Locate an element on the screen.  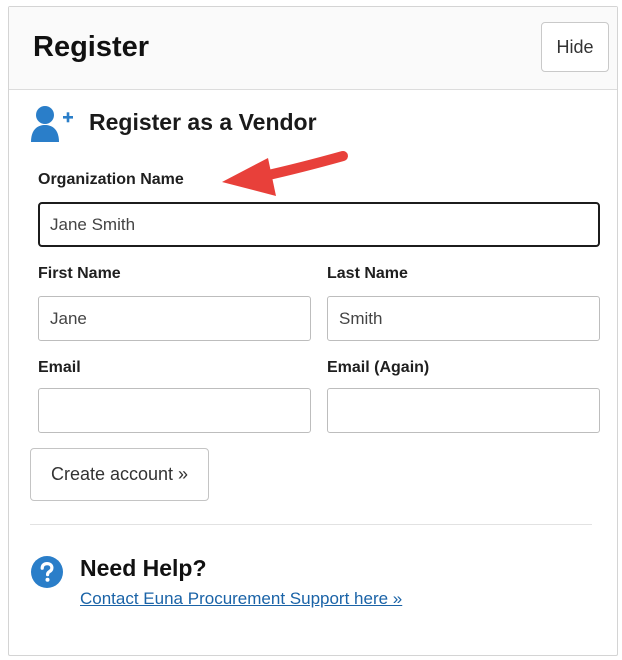
organization-name-label: Organization Name is located at coordinates (111, 179).